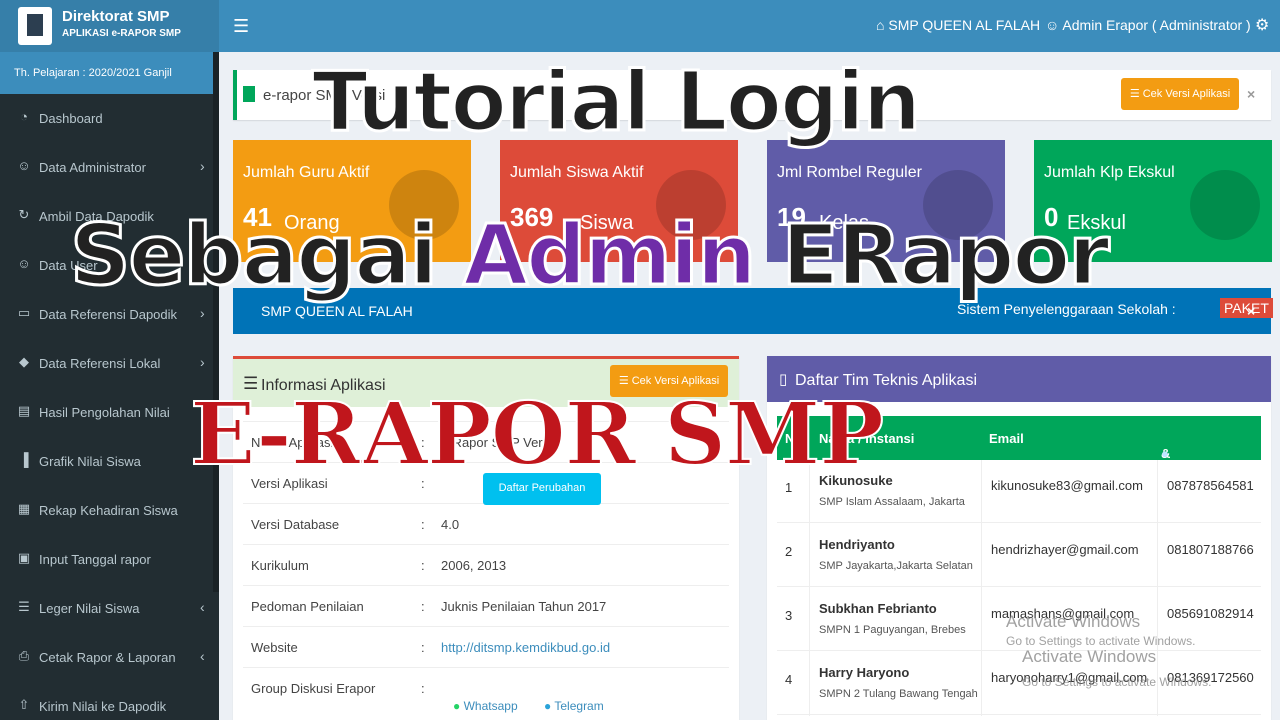 This screenshot has width=1280, height=720. I want to click on telegram-link: ● Telegram, so click(574, 706).